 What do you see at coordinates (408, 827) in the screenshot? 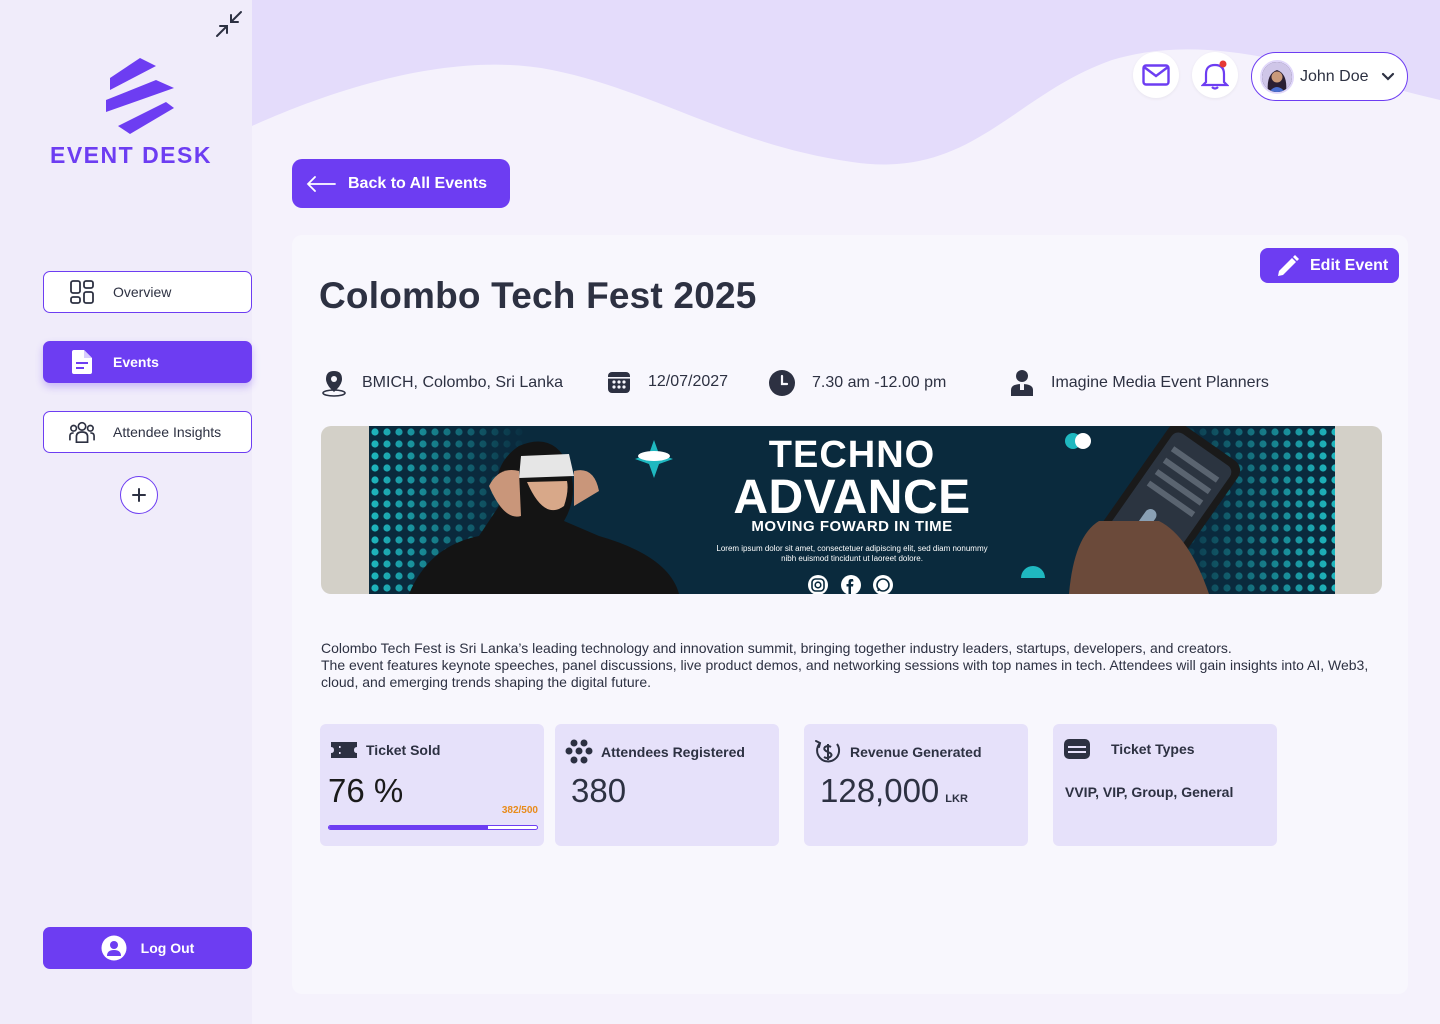
I see `tickets-progress-fill` at bounding box center [408, 827].